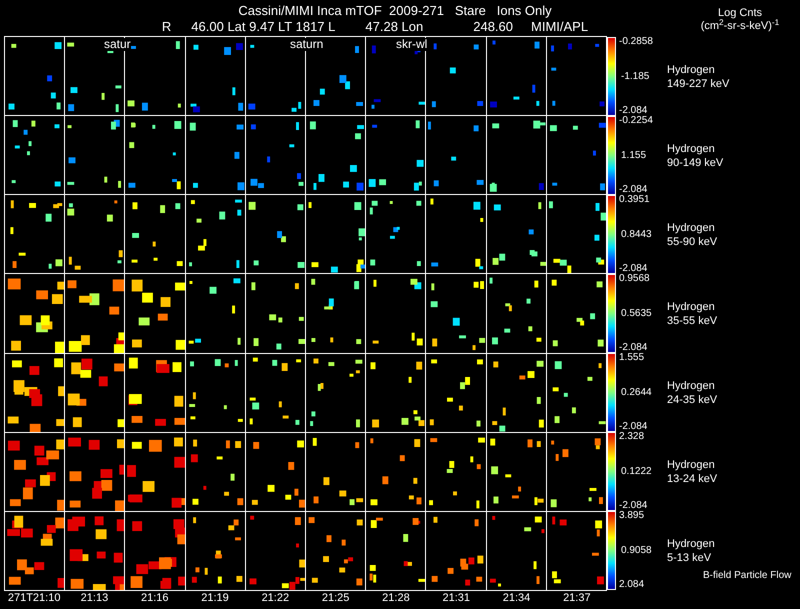  Describe the element at coordinates (631, 585) in the screenshot. I see `scale-min-label: 2.084` at that location.